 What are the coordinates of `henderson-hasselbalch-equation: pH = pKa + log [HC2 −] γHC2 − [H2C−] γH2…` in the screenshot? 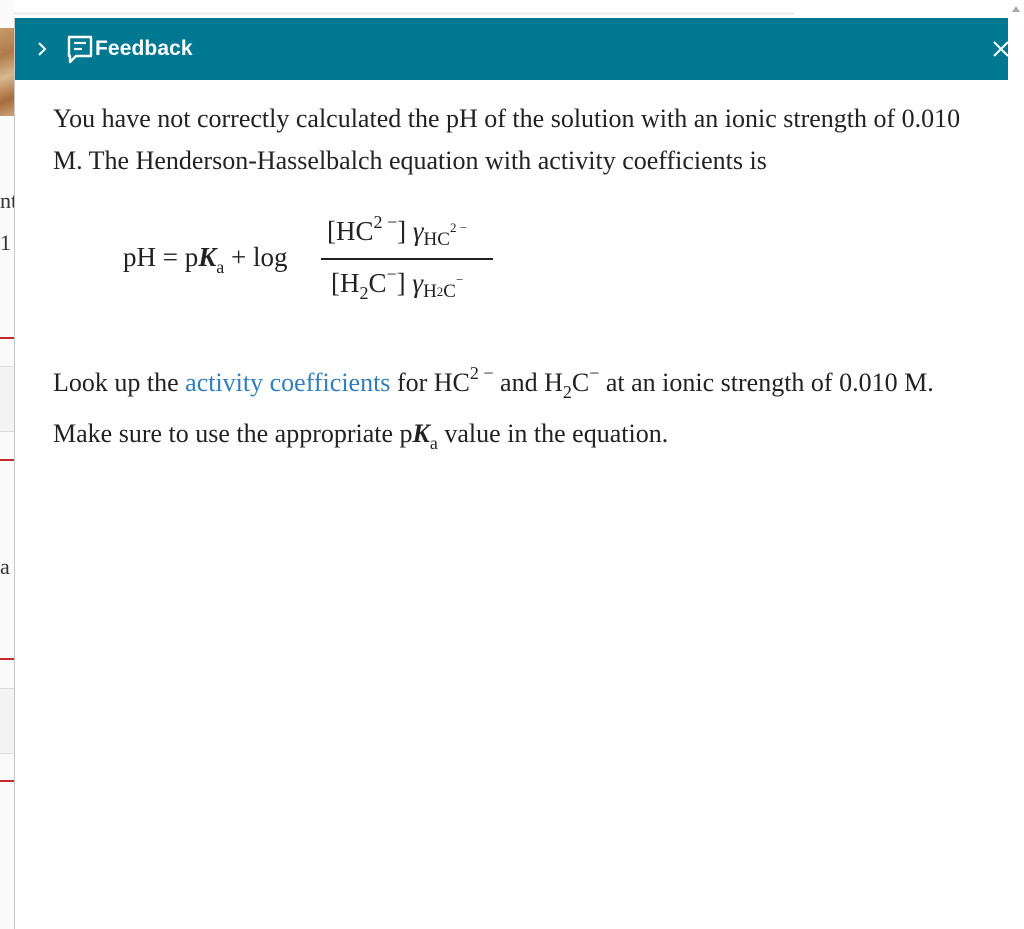 It's located at (520, 262).